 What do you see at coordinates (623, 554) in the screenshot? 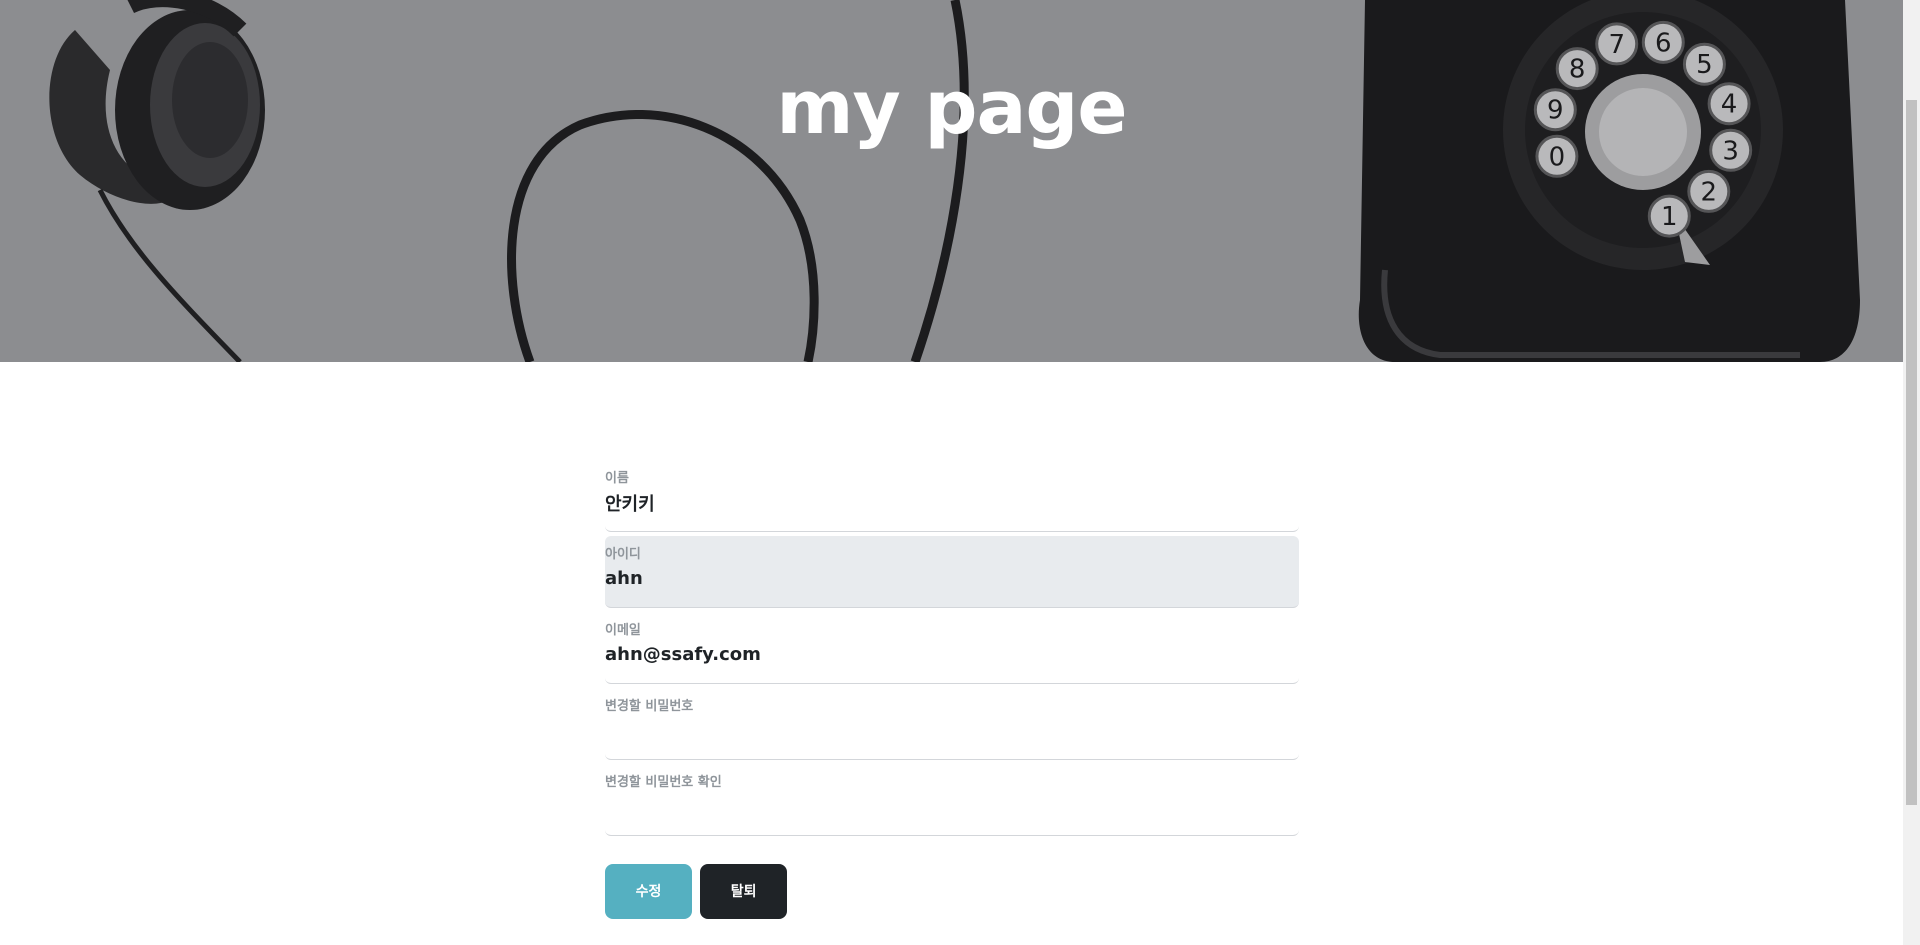
I see `id-label: 아이디` at bounding box center [623, 554].